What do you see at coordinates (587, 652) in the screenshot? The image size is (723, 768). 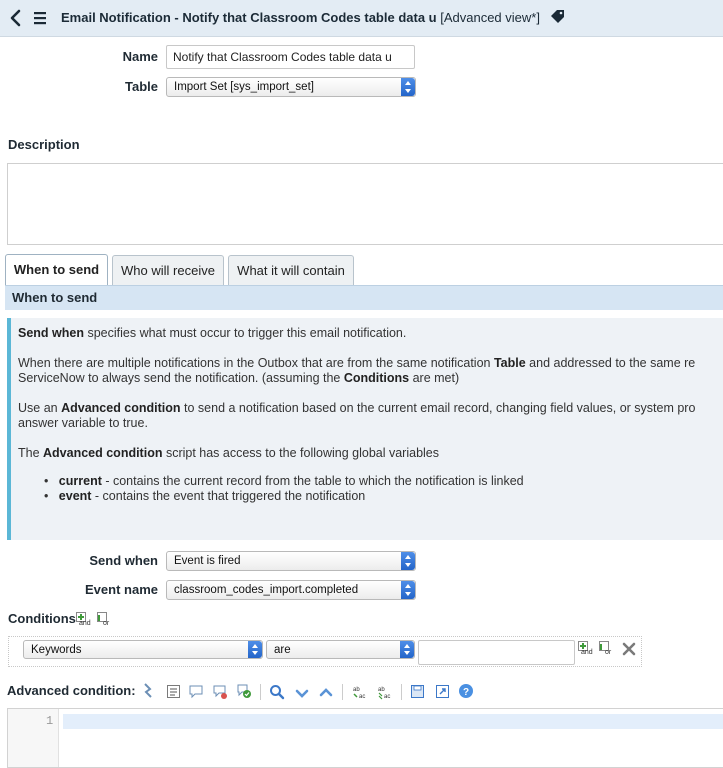 I see `row-and-label: and` at bounding box center [587, 652].